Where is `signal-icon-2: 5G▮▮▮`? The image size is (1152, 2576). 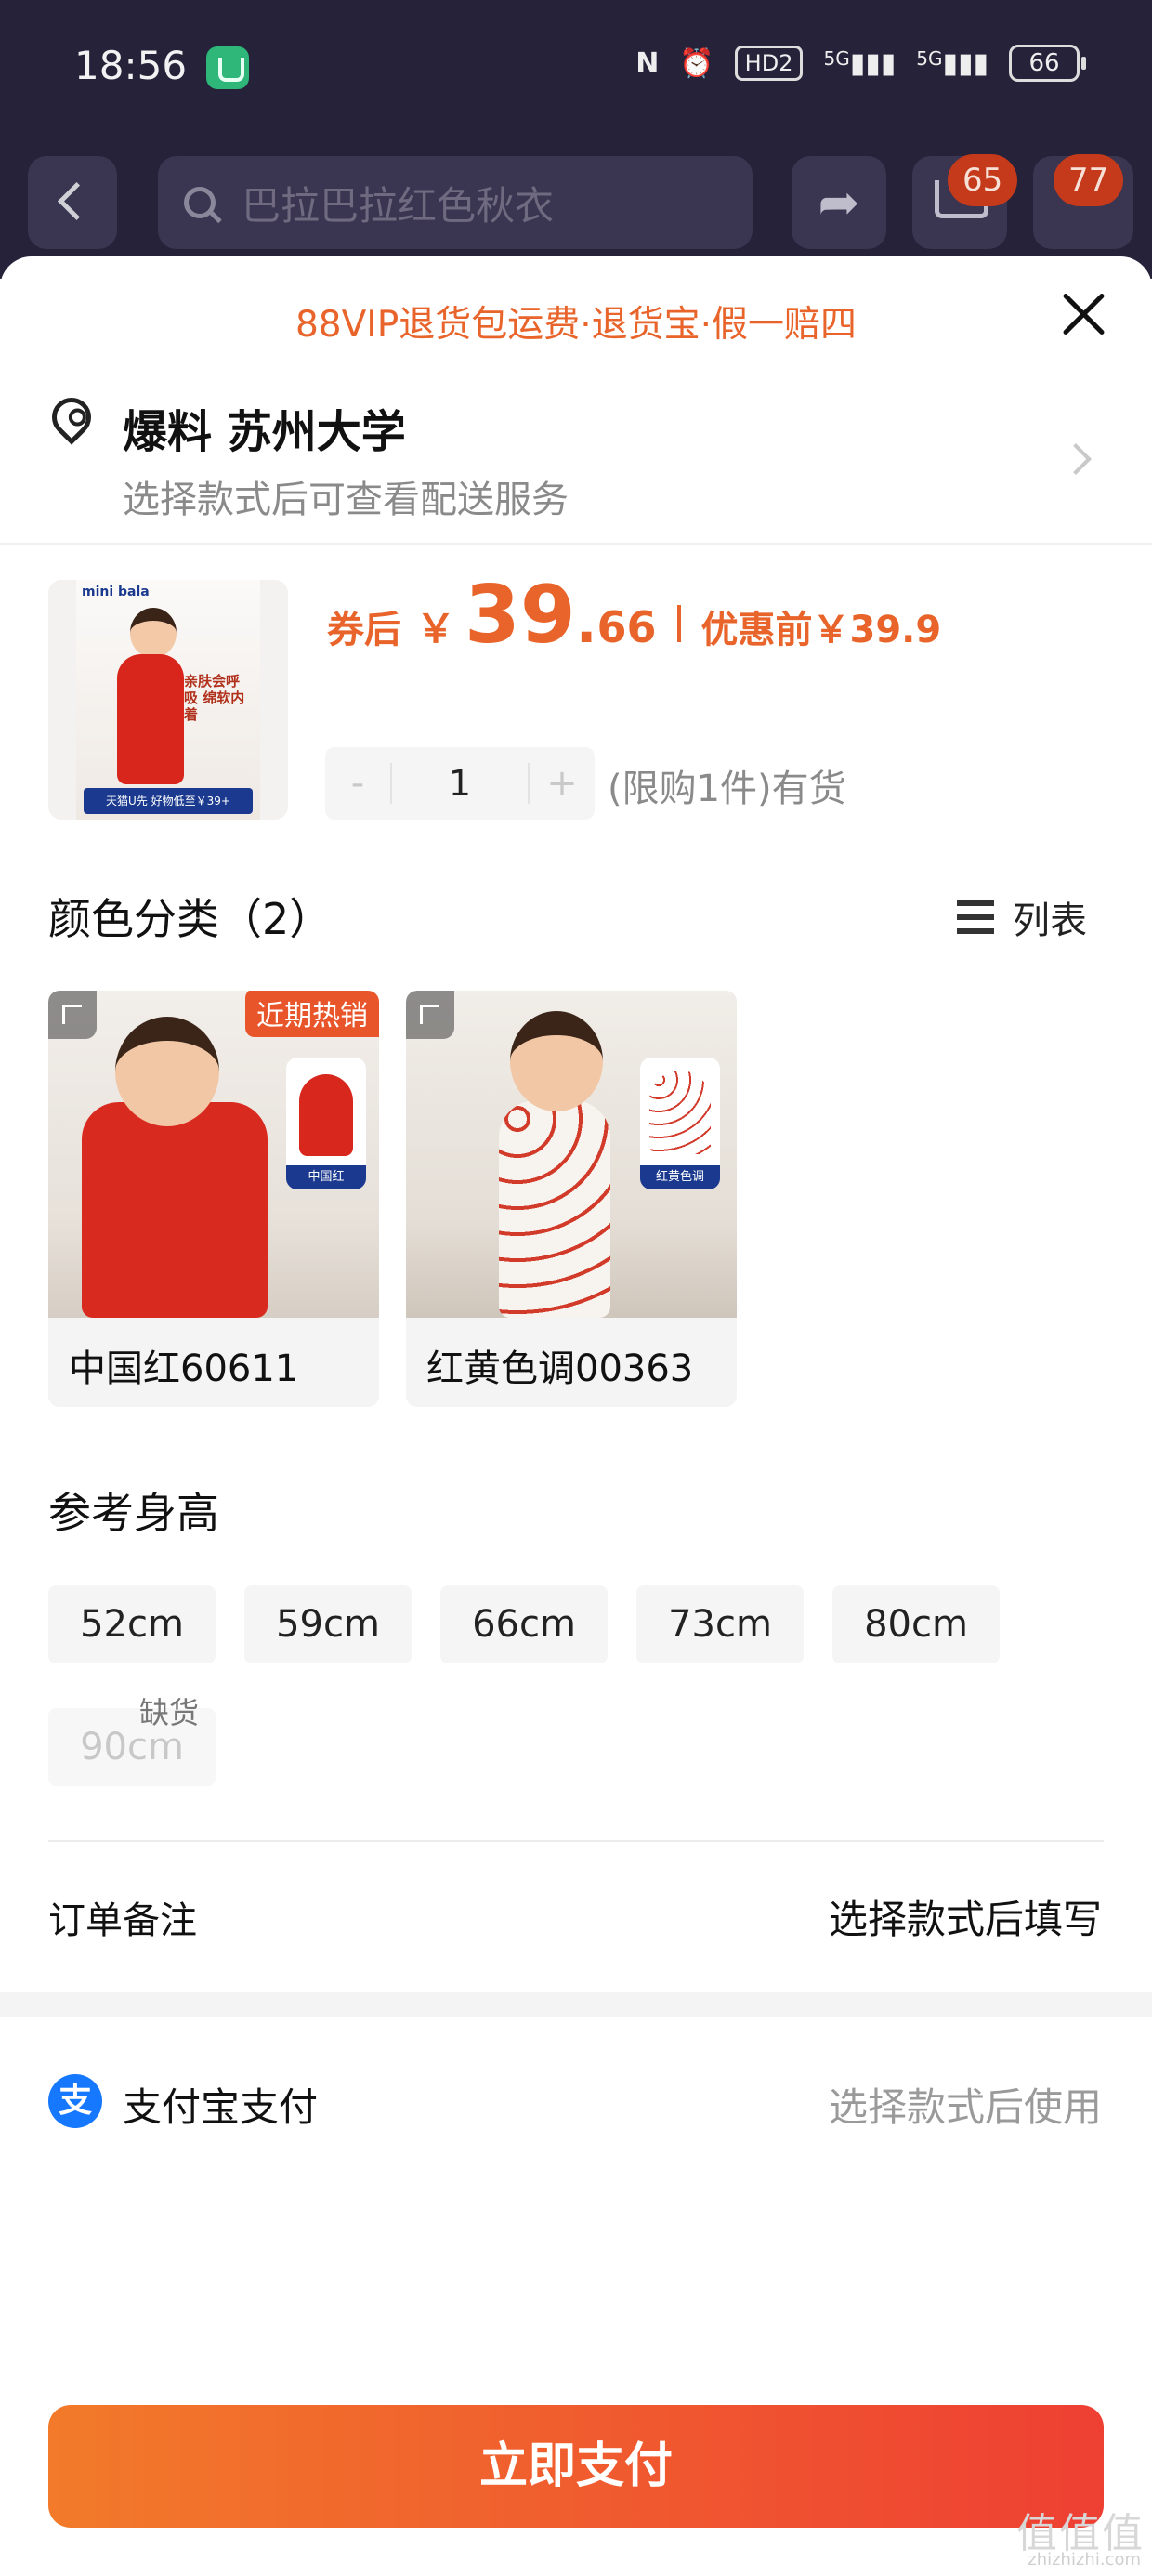 signal-icon-2: 5G▮▮▮ is located at coordinates (952, 63).